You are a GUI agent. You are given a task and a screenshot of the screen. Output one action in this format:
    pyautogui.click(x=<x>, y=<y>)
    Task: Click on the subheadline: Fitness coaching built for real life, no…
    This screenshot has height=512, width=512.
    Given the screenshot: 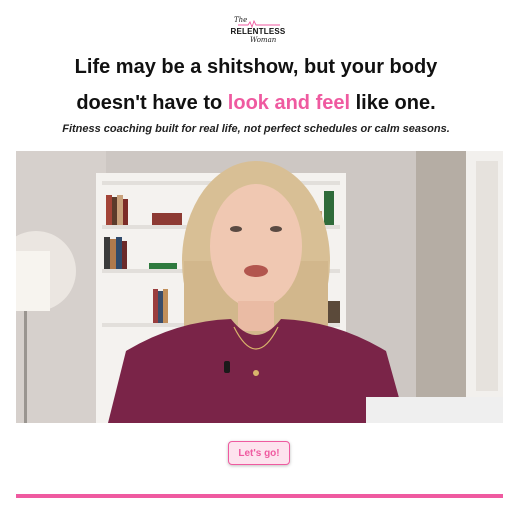 What is the action you would take?
    pyautogui.click(x=256, y=129)
    